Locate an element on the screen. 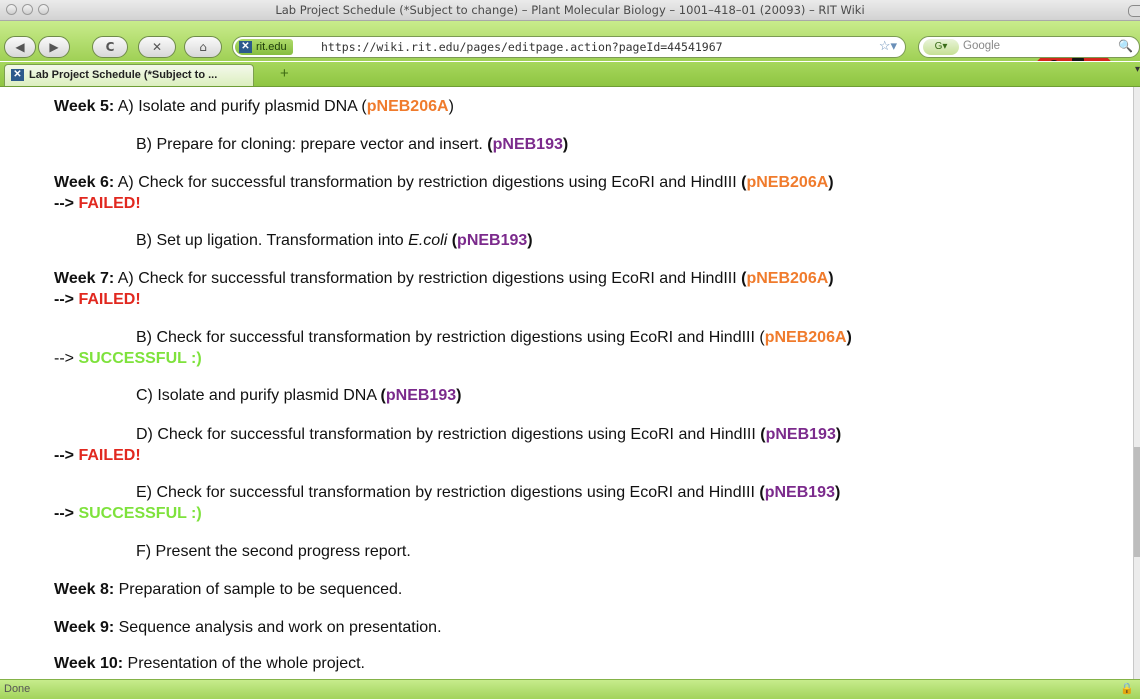 This screenshot has width=1140, height=699. status-text: Done is located at coordinates (17, 689).